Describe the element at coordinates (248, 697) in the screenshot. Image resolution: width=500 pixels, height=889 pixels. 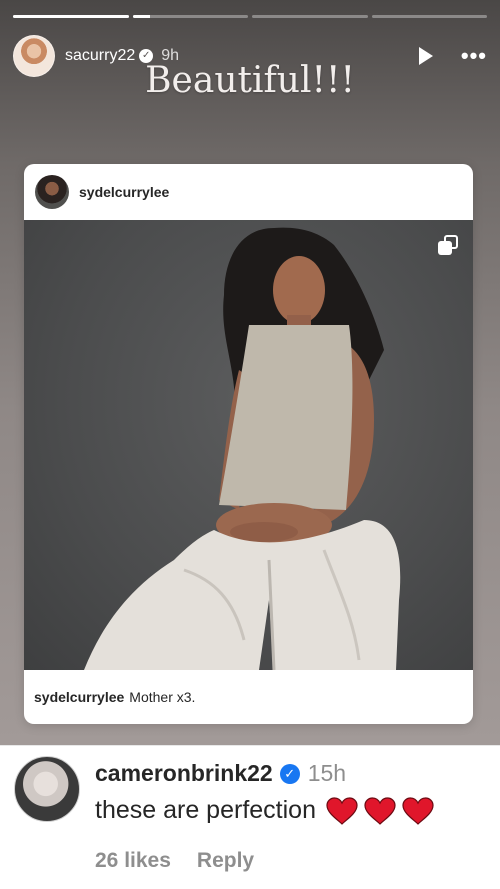
I see `post-caption: sydelcurrylee Mother x3.` at that location.